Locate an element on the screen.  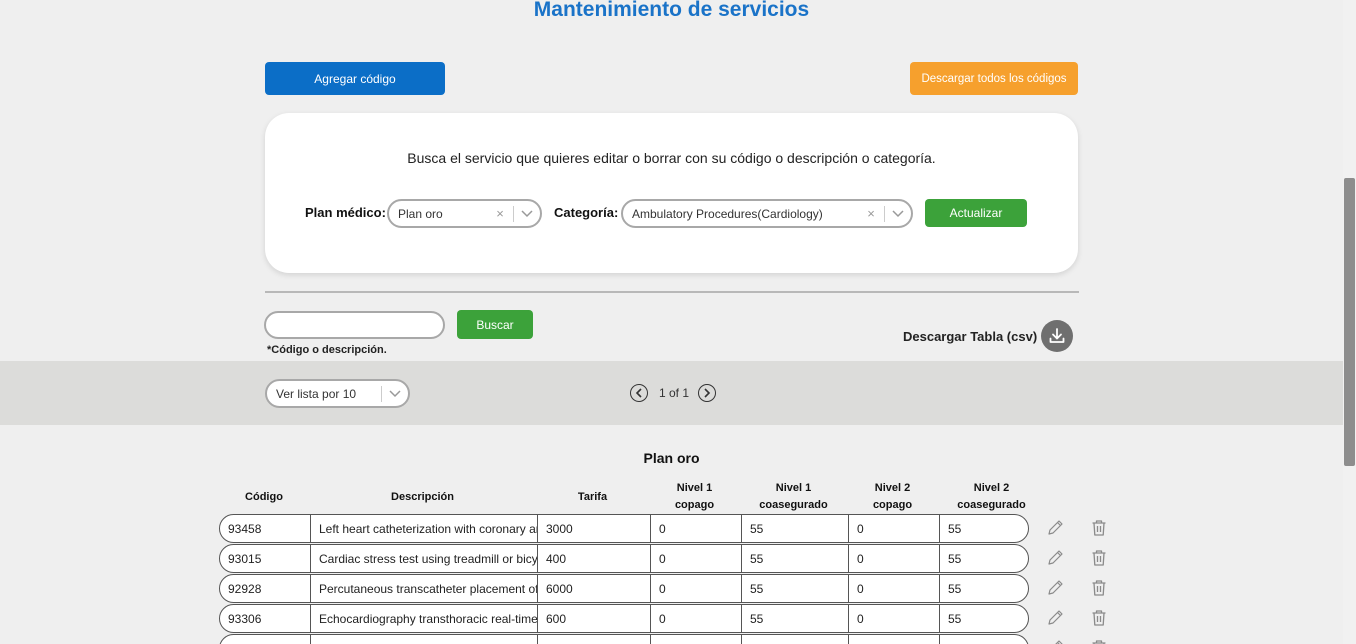
cell-tarifa: 6000 is located at coordinates (593, 588).